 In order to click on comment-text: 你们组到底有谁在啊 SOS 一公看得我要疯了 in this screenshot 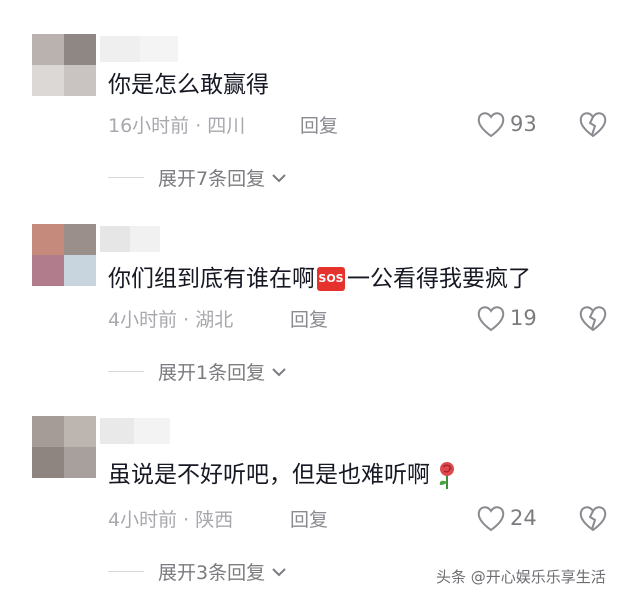, I will do `click(319, 279)`.